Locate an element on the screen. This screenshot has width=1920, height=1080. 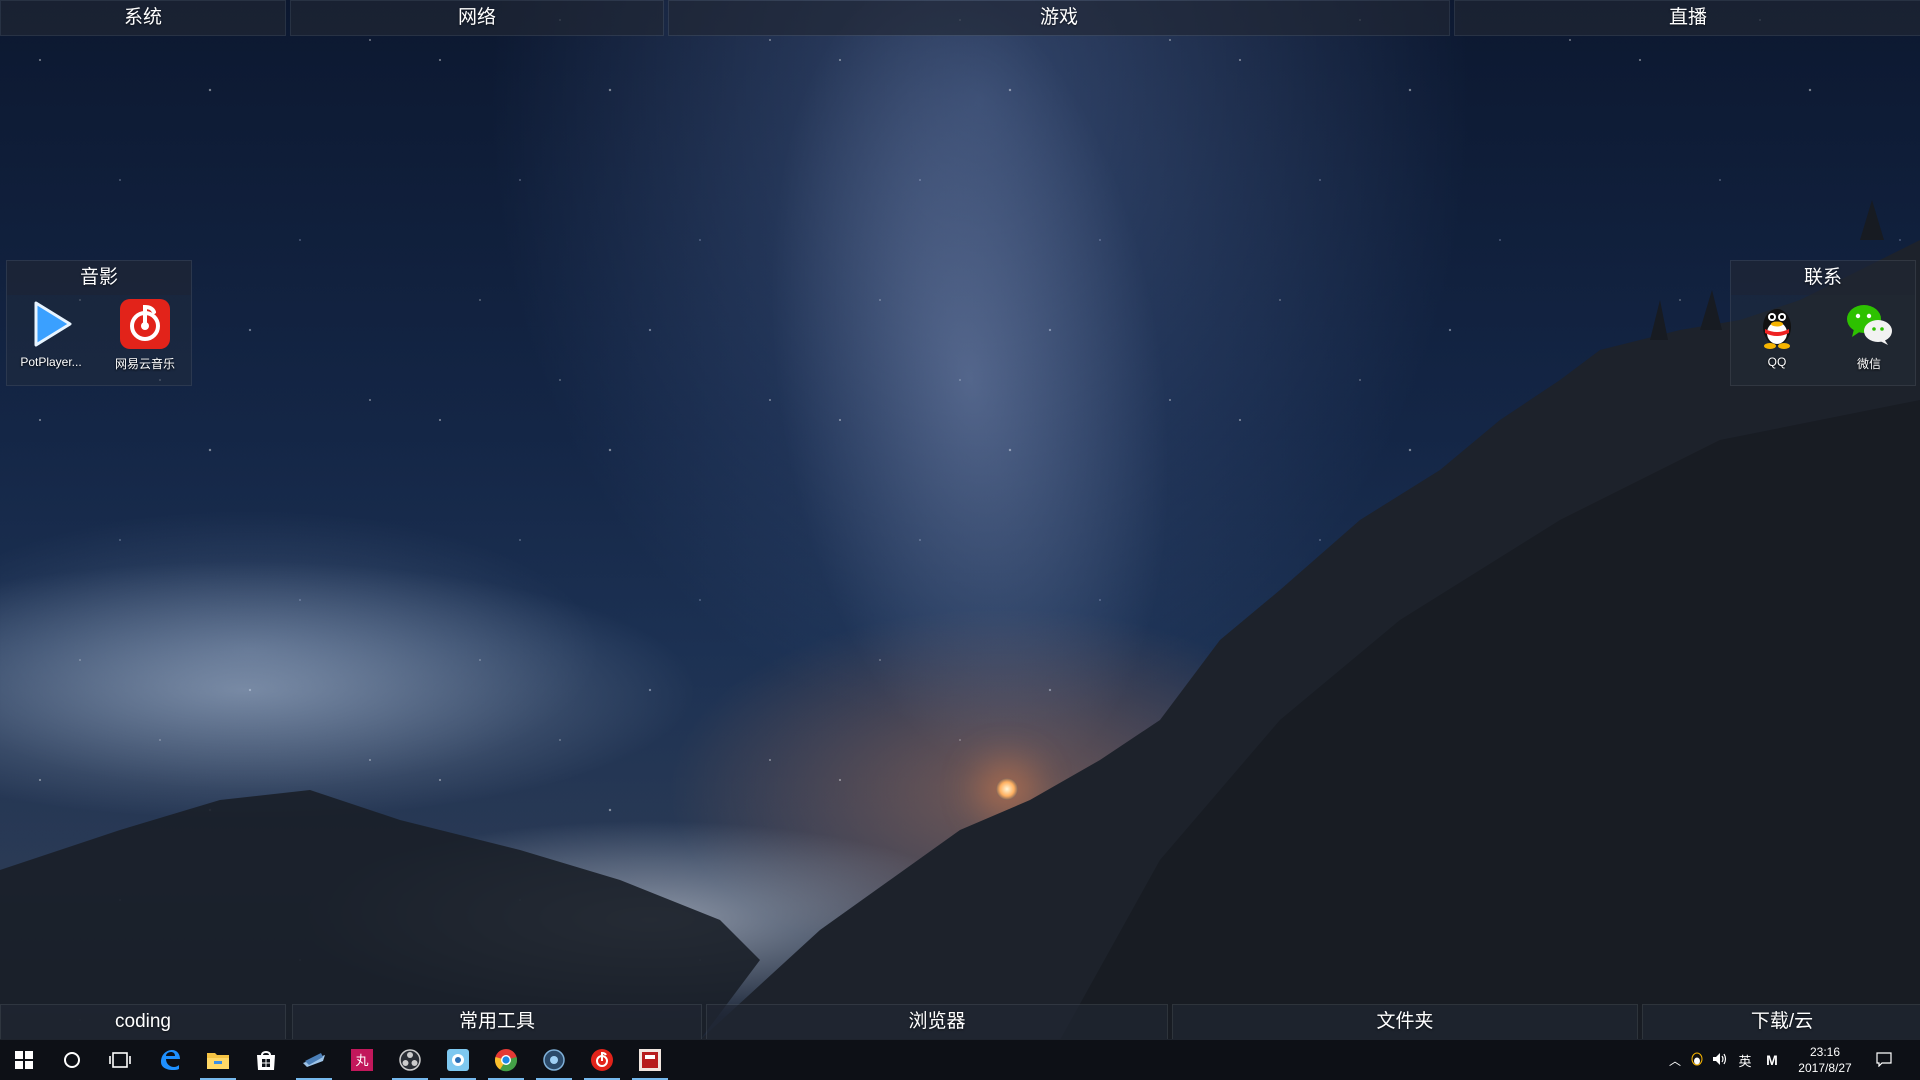
fence-system: 系统 is located at coordinates (143, 18).